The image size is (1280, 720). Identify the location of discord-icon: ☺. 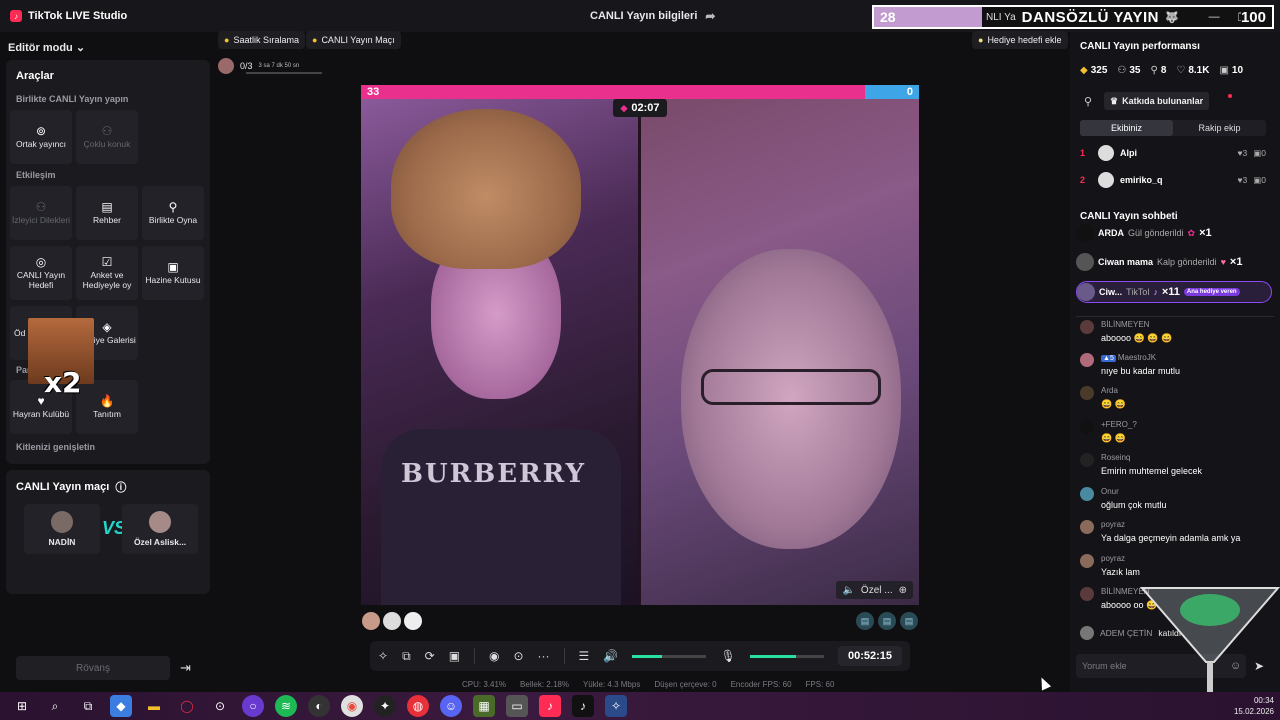
(451, 706).